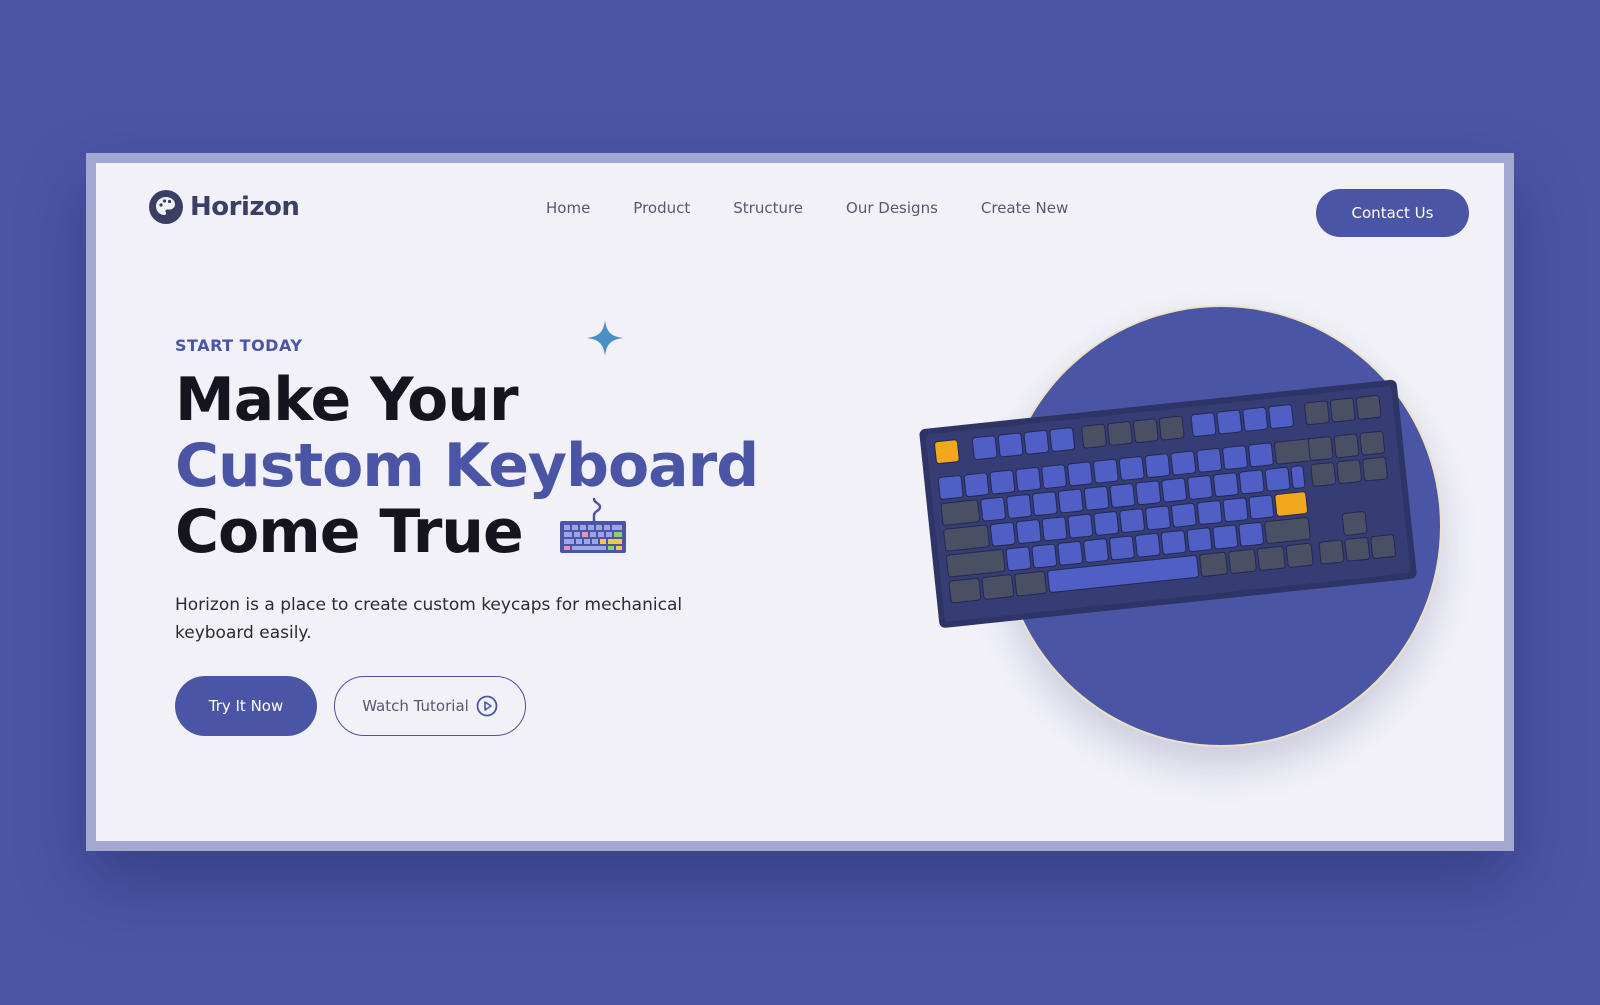  What do you see at coordinates (415, 706) in the screenshot?
I see `watch-tutorial-label: Watch Tutorial` at bounding box center [415, 706].